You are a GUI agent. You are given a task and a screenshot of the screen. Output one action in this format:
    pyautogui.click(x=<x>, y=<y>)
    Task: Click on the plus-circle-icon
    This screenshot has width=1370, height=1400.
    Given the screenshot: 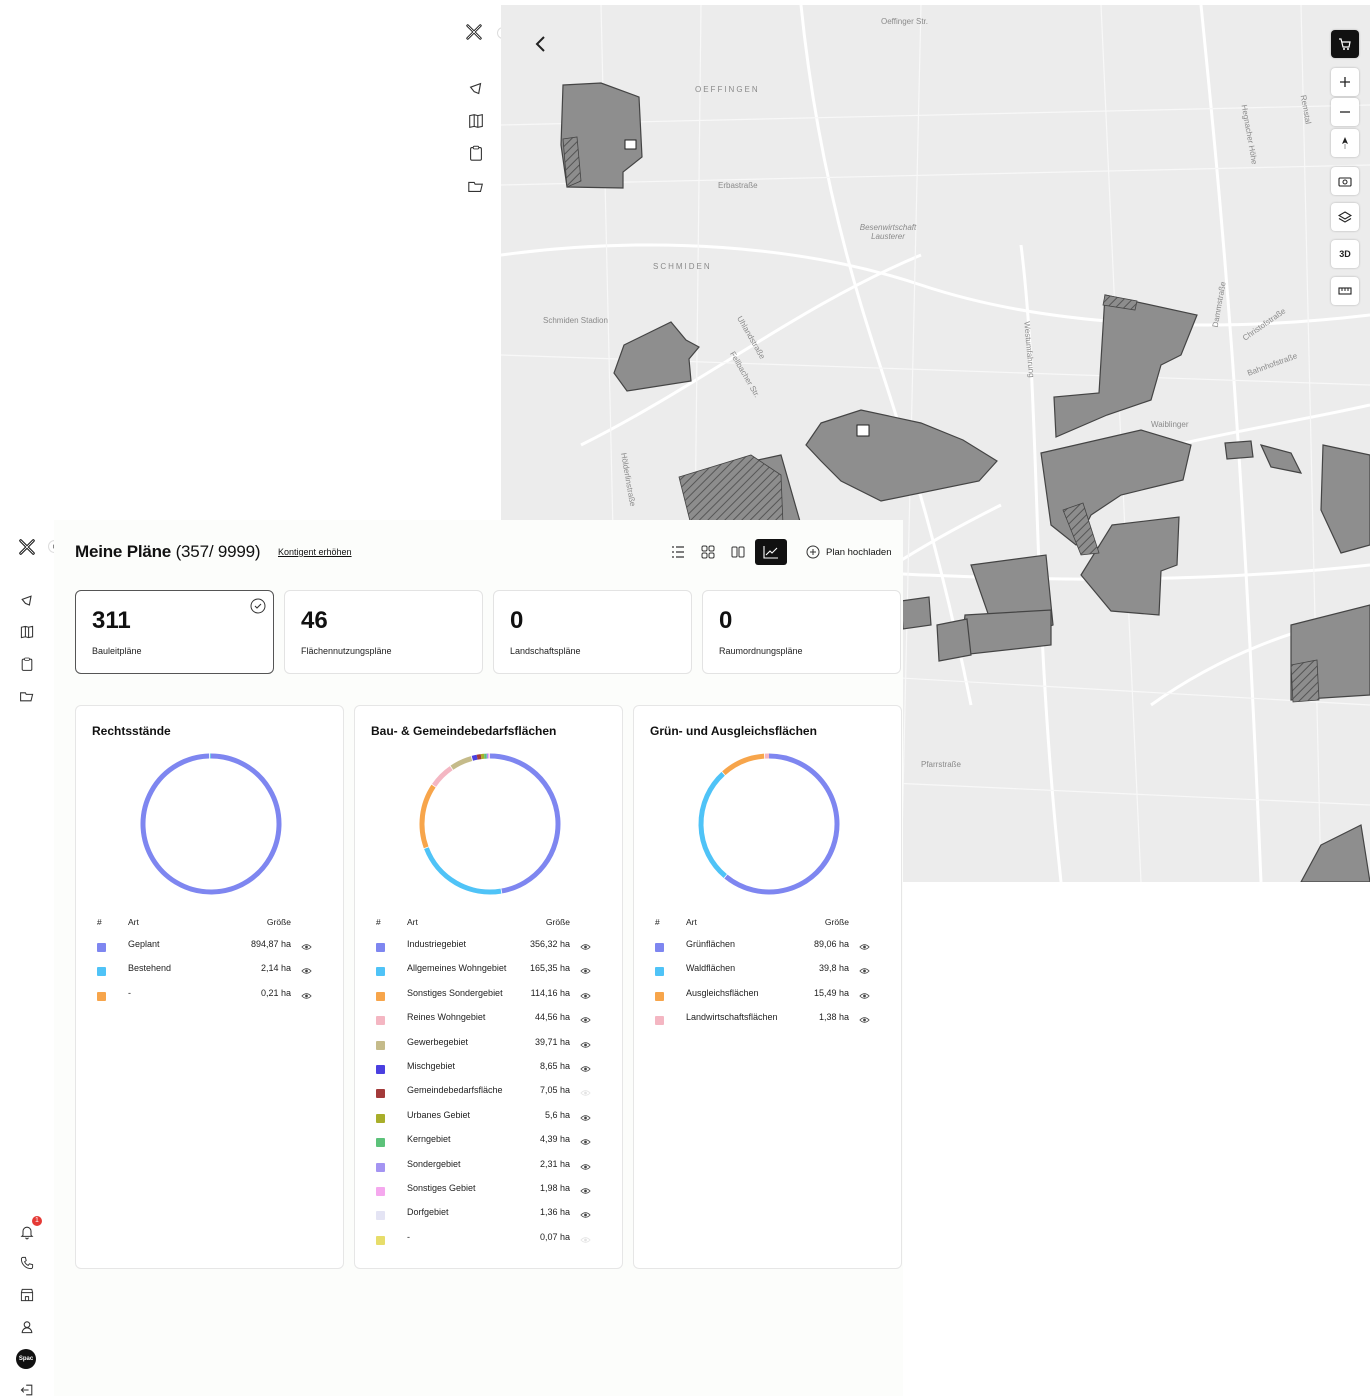 What is the action you would take?
    pyautogui.click(x=813, y=552)
    